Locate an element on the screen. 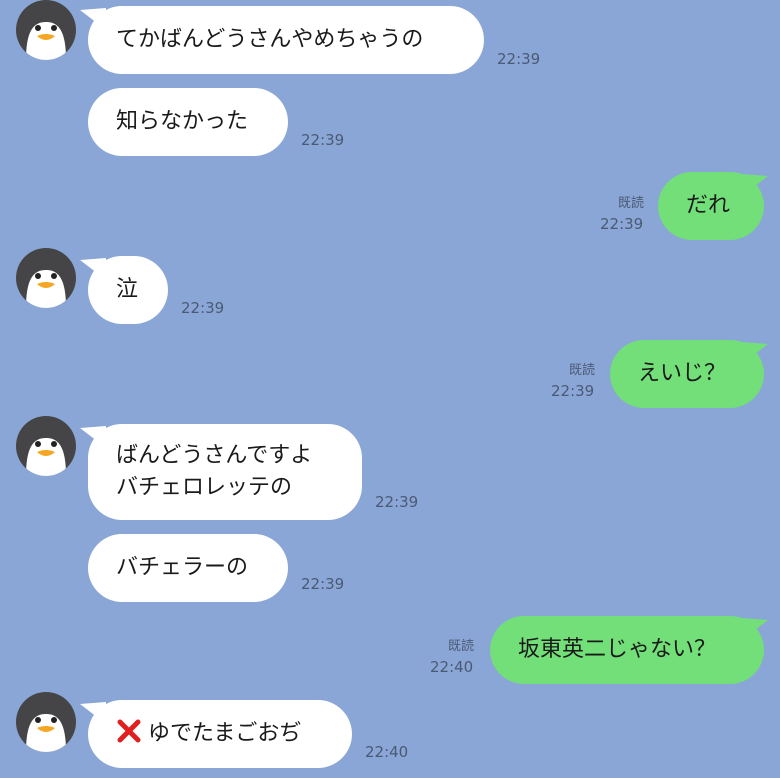  message-text: だれ is located at coordinates (708, 205).